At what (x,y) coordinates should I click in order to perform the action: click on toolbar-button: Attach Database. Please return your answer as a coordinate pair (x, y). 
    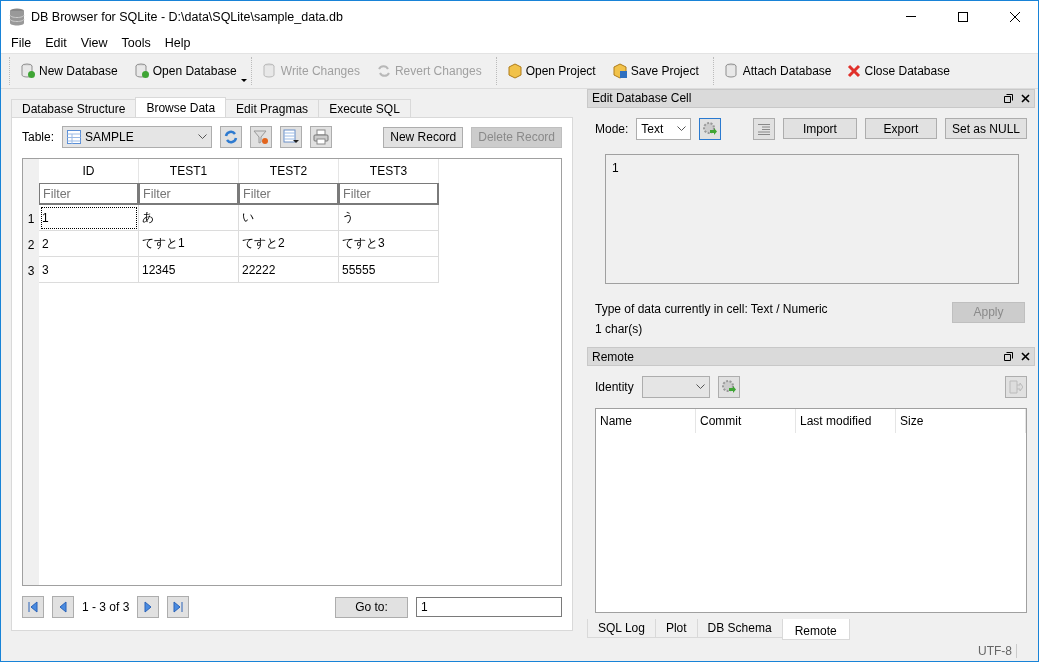
    Looking at the image, I should click on (777, 71).